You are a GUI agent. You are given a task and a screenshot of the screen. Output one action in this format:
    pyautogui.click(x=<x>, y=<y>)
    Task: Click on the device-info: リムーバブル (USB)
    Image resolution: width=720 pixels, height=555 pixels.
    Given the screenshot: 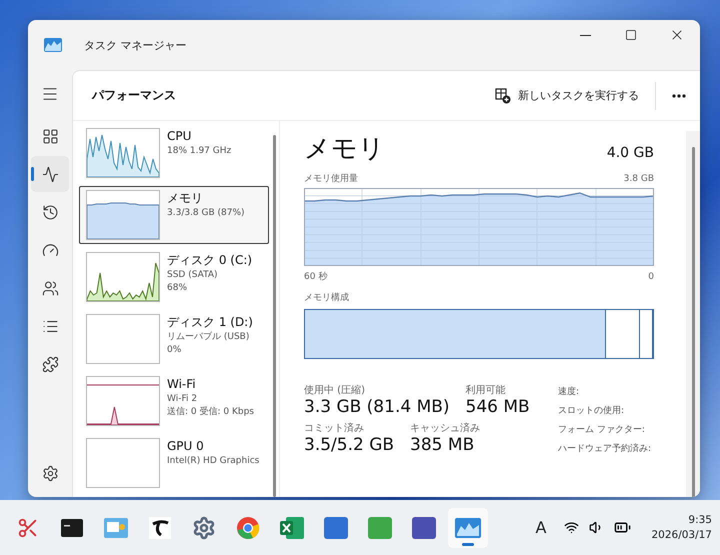 What is the action you would take?
    pyautogui.click(x=208, y=337)
    